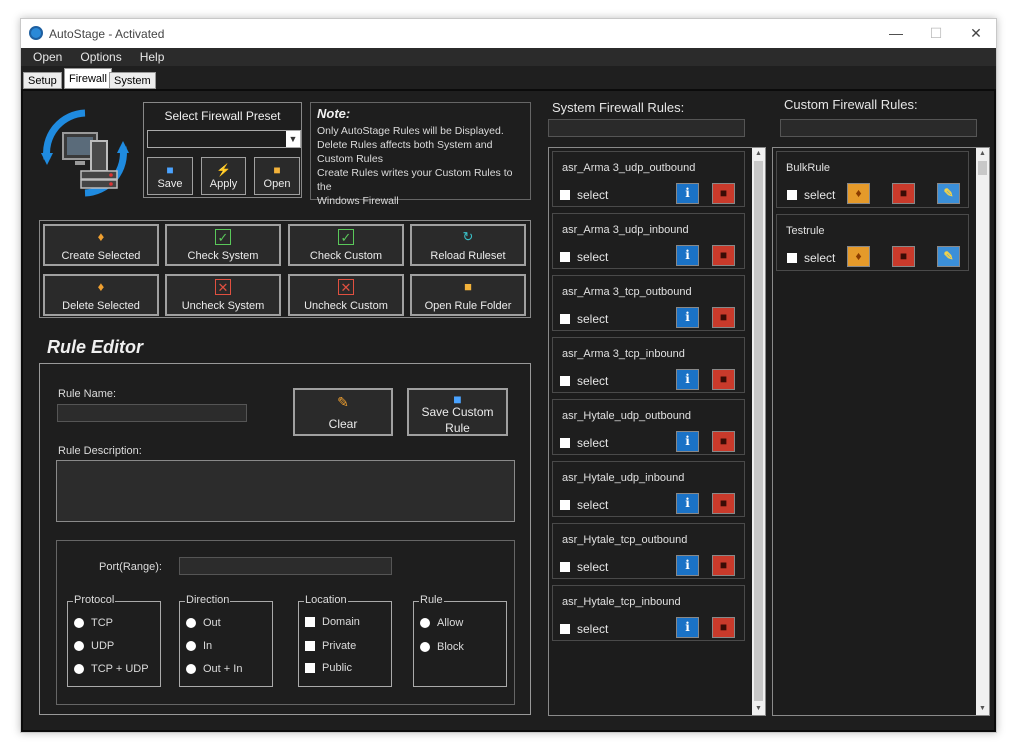  I want to click on maximize-button: ☐, so click(936, 33).